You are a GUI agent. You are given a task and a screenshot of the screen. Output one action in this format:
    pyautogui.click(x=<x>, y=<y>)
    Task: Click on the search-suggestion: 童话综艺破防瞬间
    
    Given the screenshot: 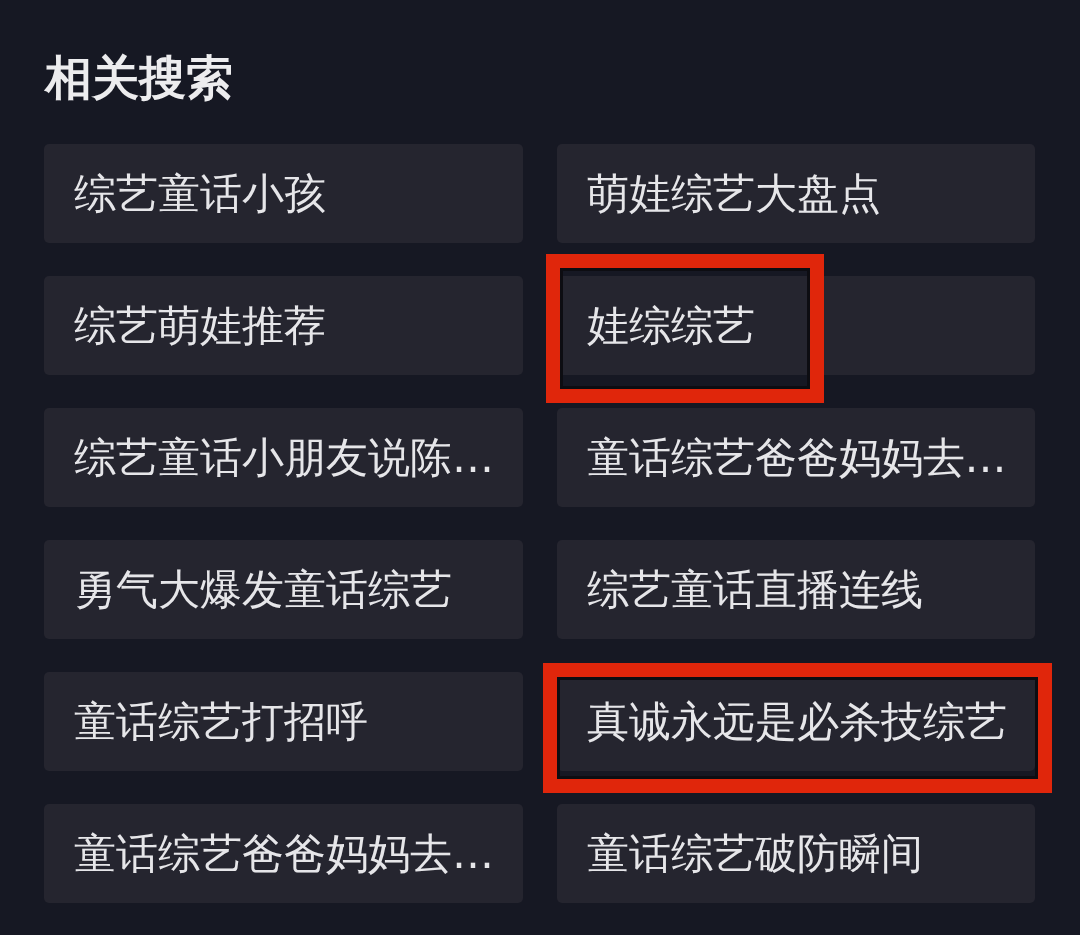 What is the action you would take?
    pyautogui.click(x=795, y=853)
    